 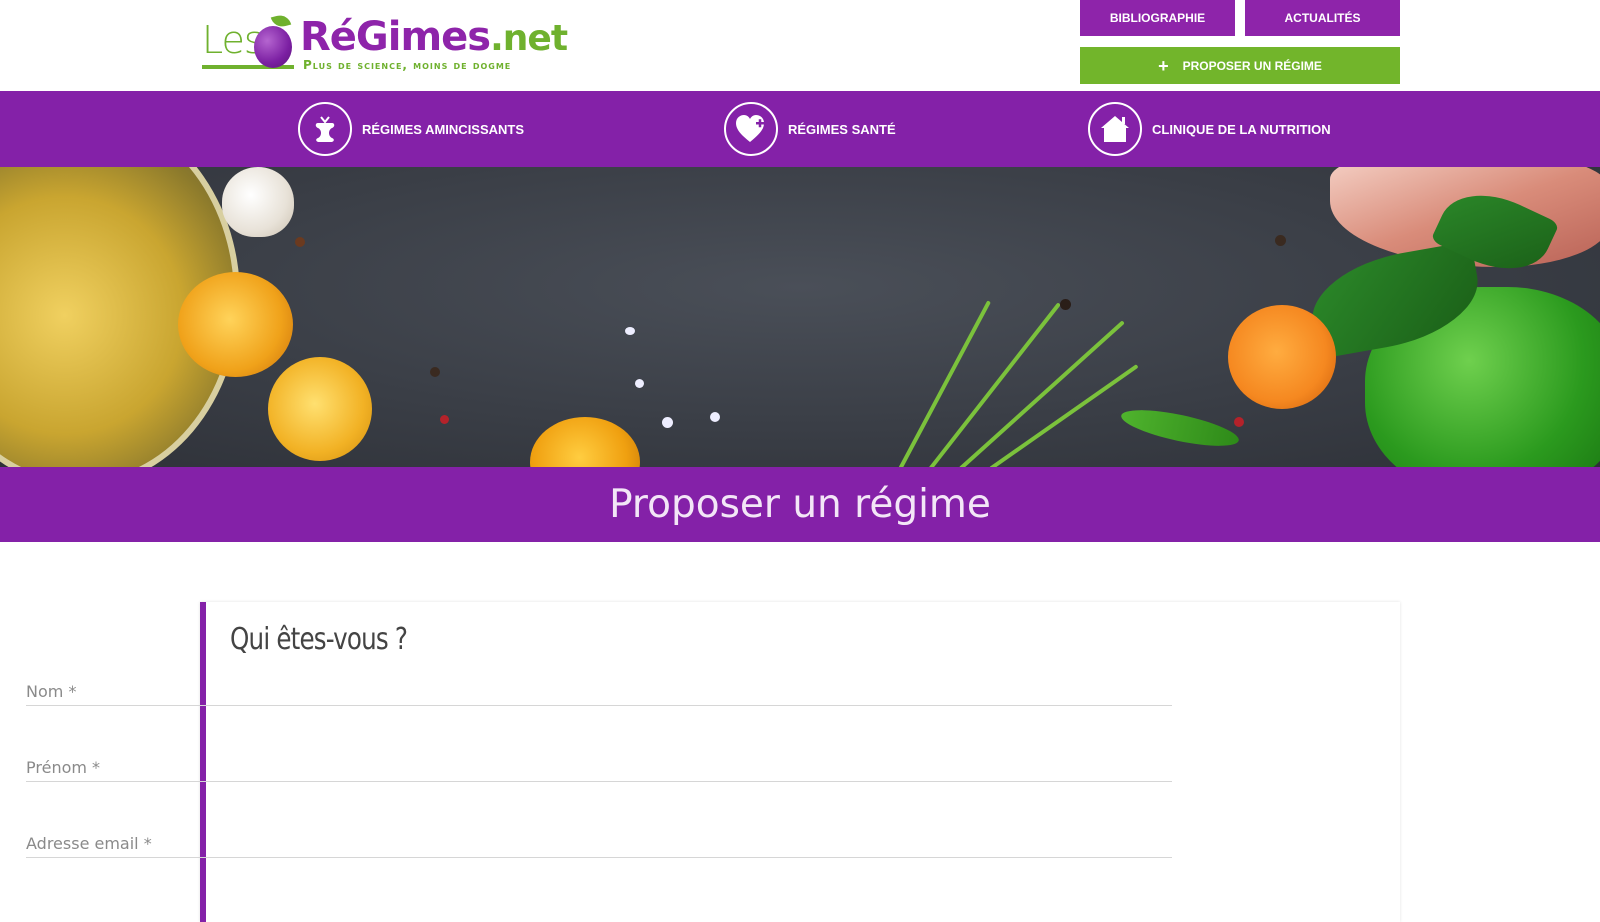 I want to click on prenom-input, so click(x=599, y=766).